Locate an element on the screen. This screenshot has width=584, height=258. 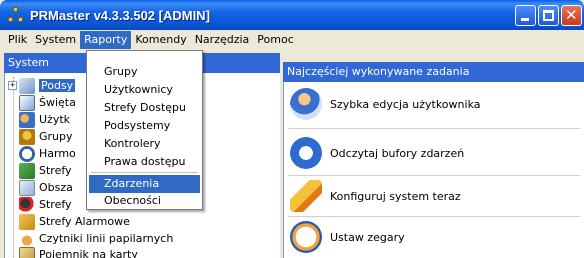
menu-item-podsystemy: Podsystemy is located at coordinates (144, 126).